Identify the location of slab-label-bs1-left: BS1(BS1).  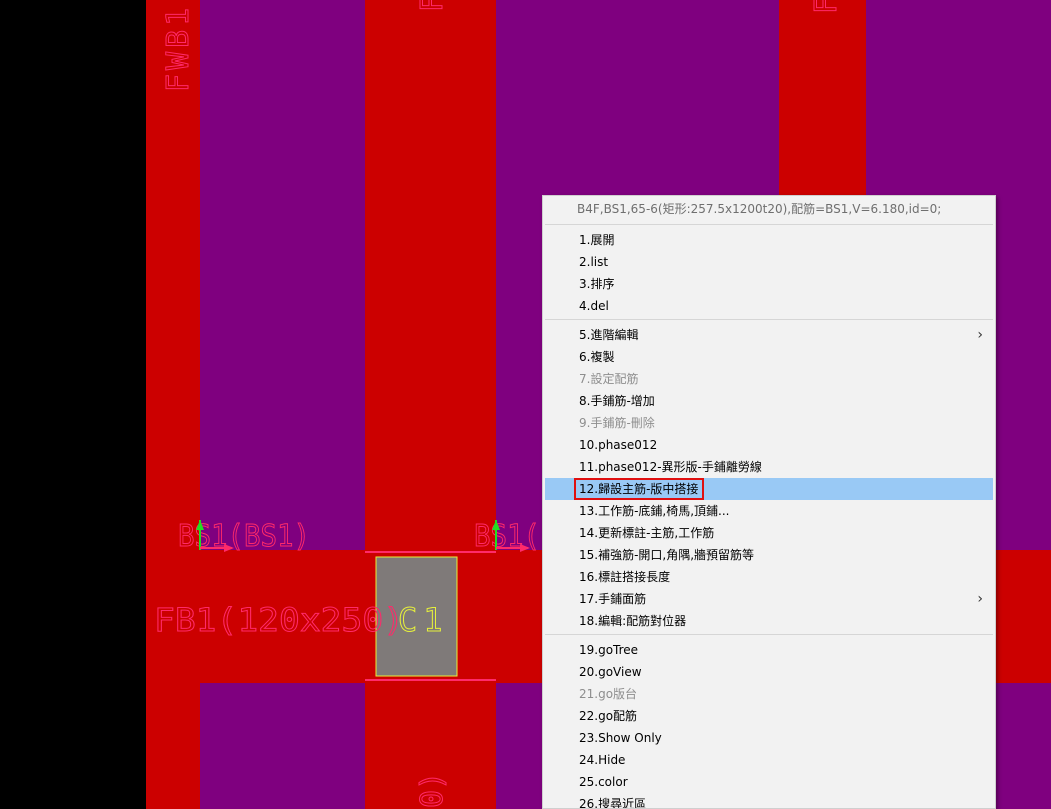
(244, 536).